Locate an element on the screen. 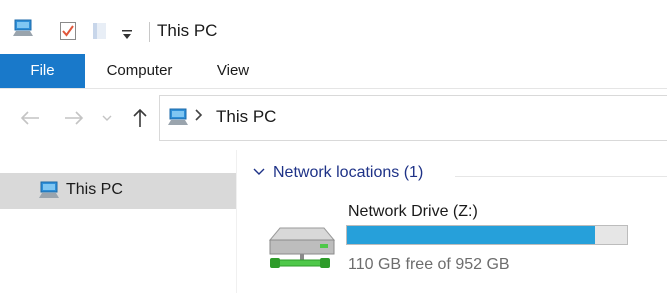 The image size is (667, 293). sidebar-item-label: This PC is located at coordinates (94, 189).